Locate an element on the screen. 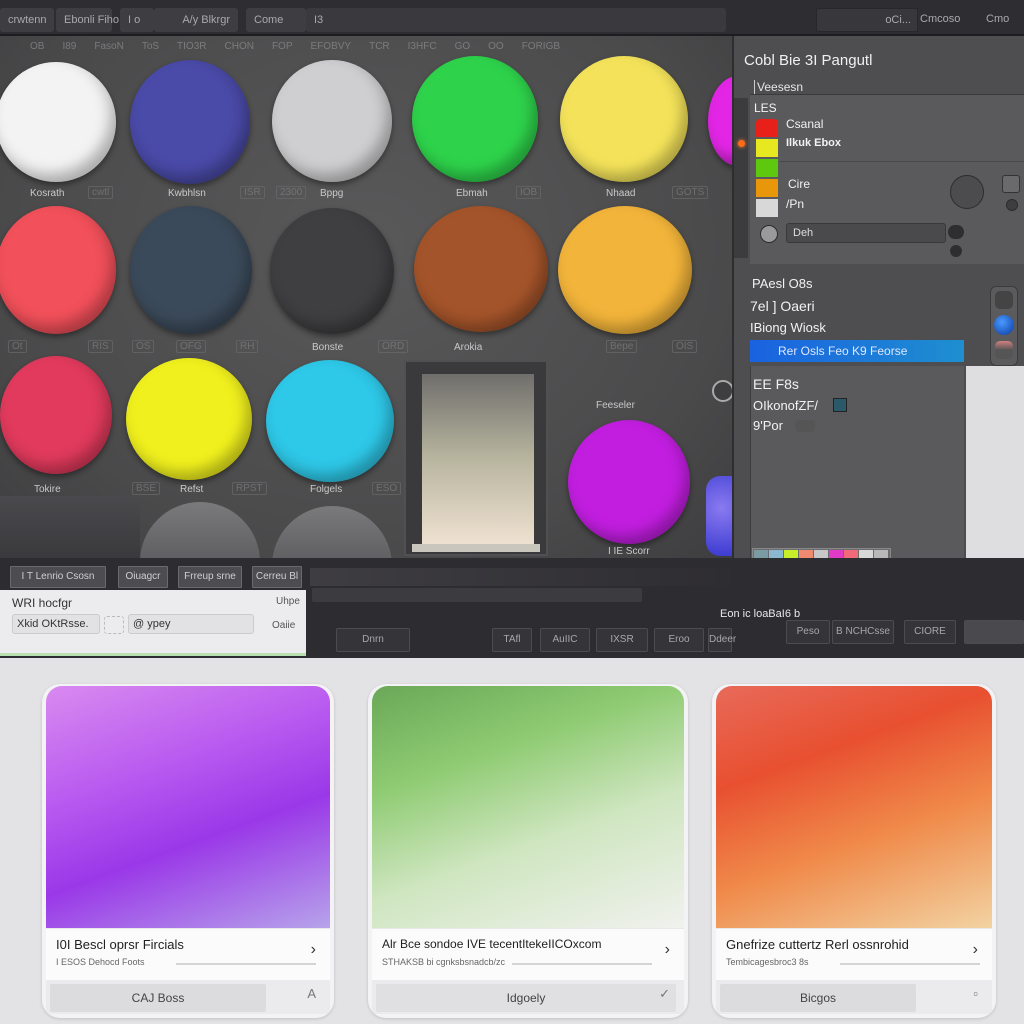 The width and height of the screenshot is (1024, 1024). toolbar-button: Peso is located at coordinates (808, 632).